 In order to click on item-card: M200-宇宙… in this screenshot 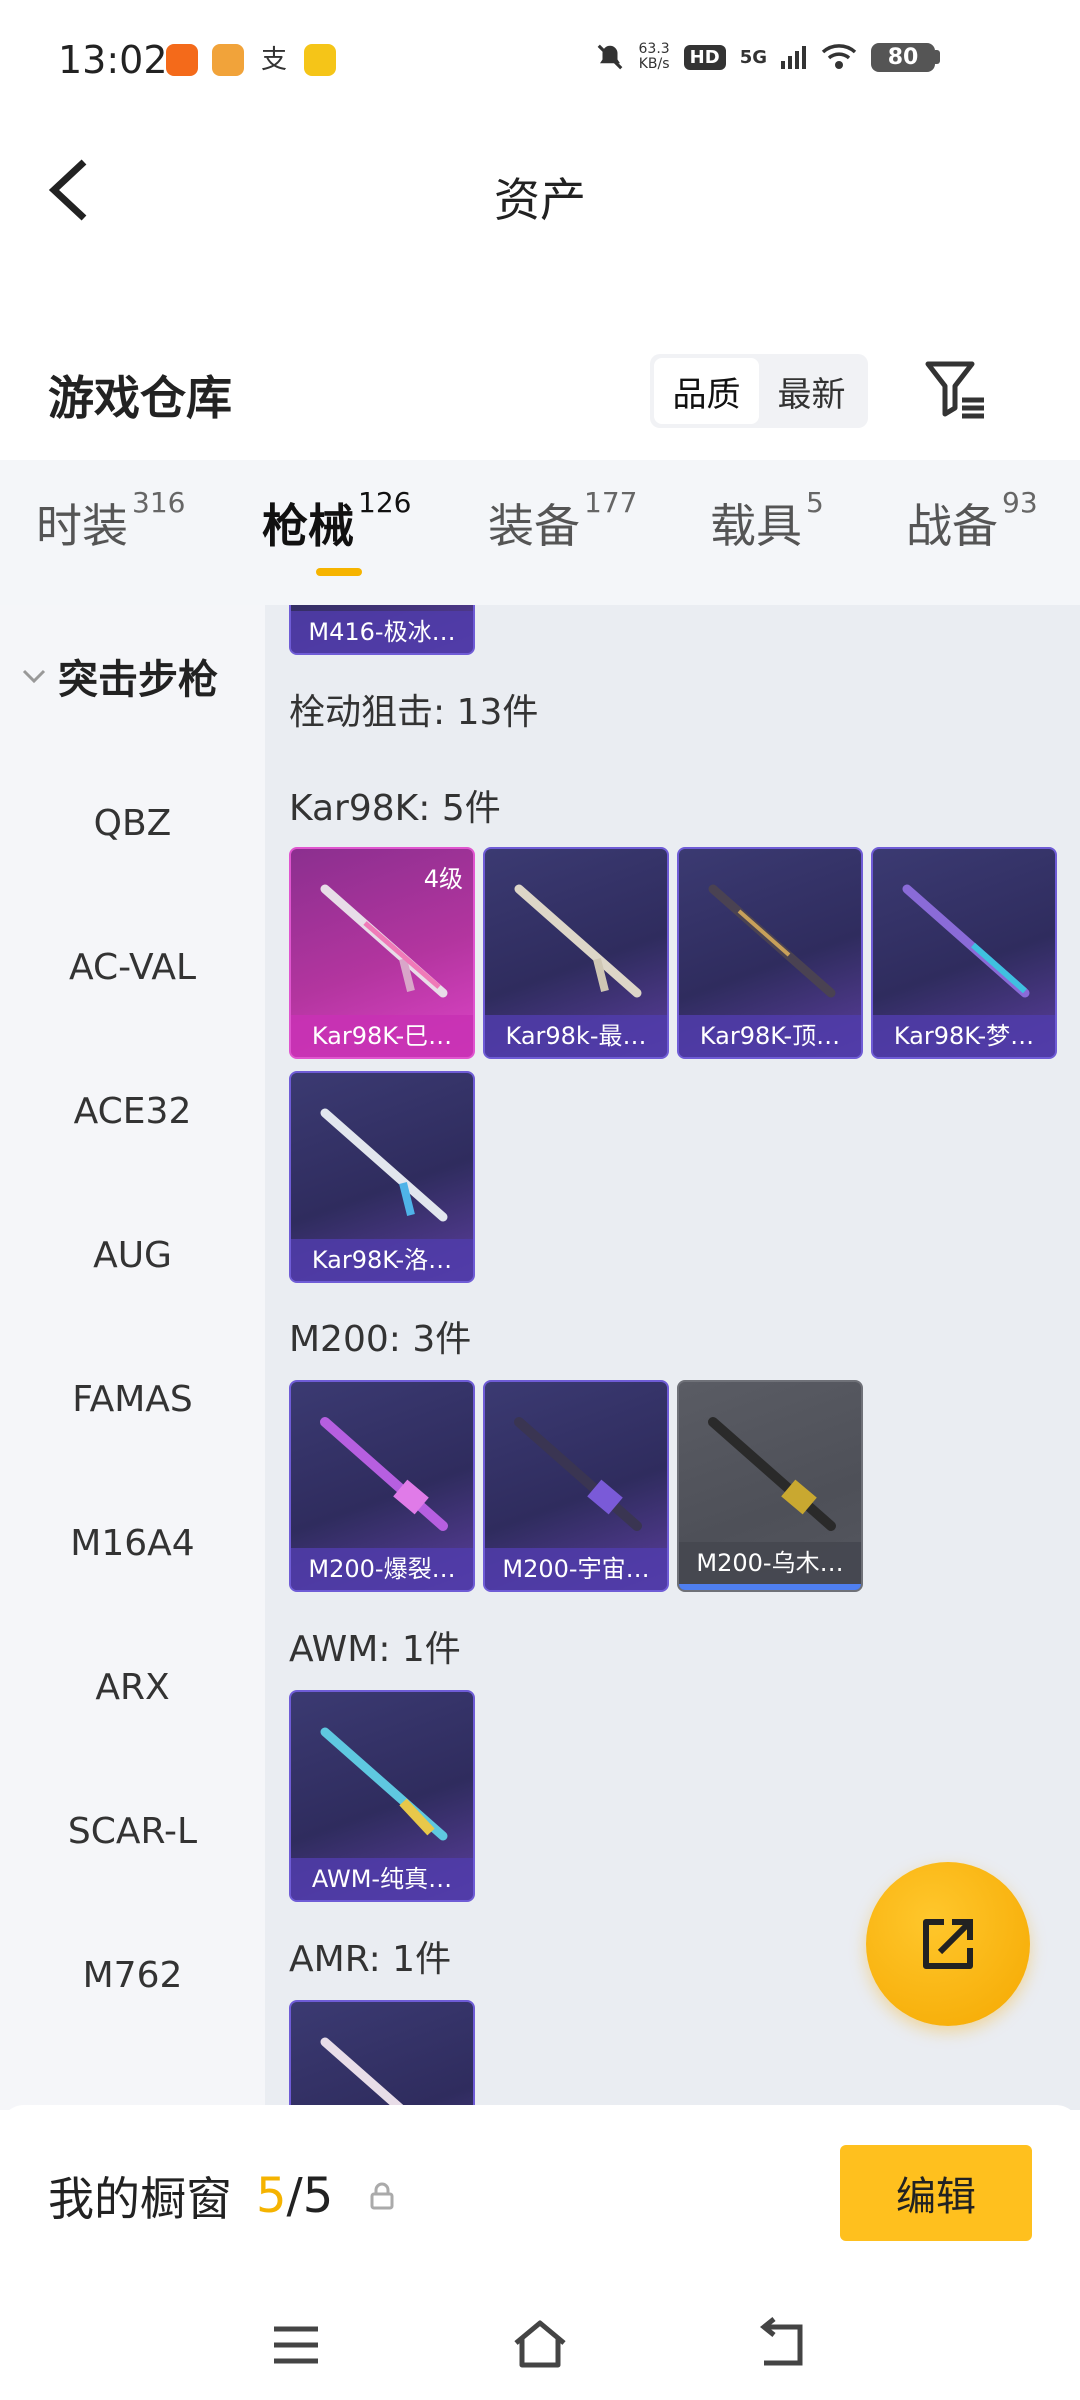, I will do `click(576, 1486)`.